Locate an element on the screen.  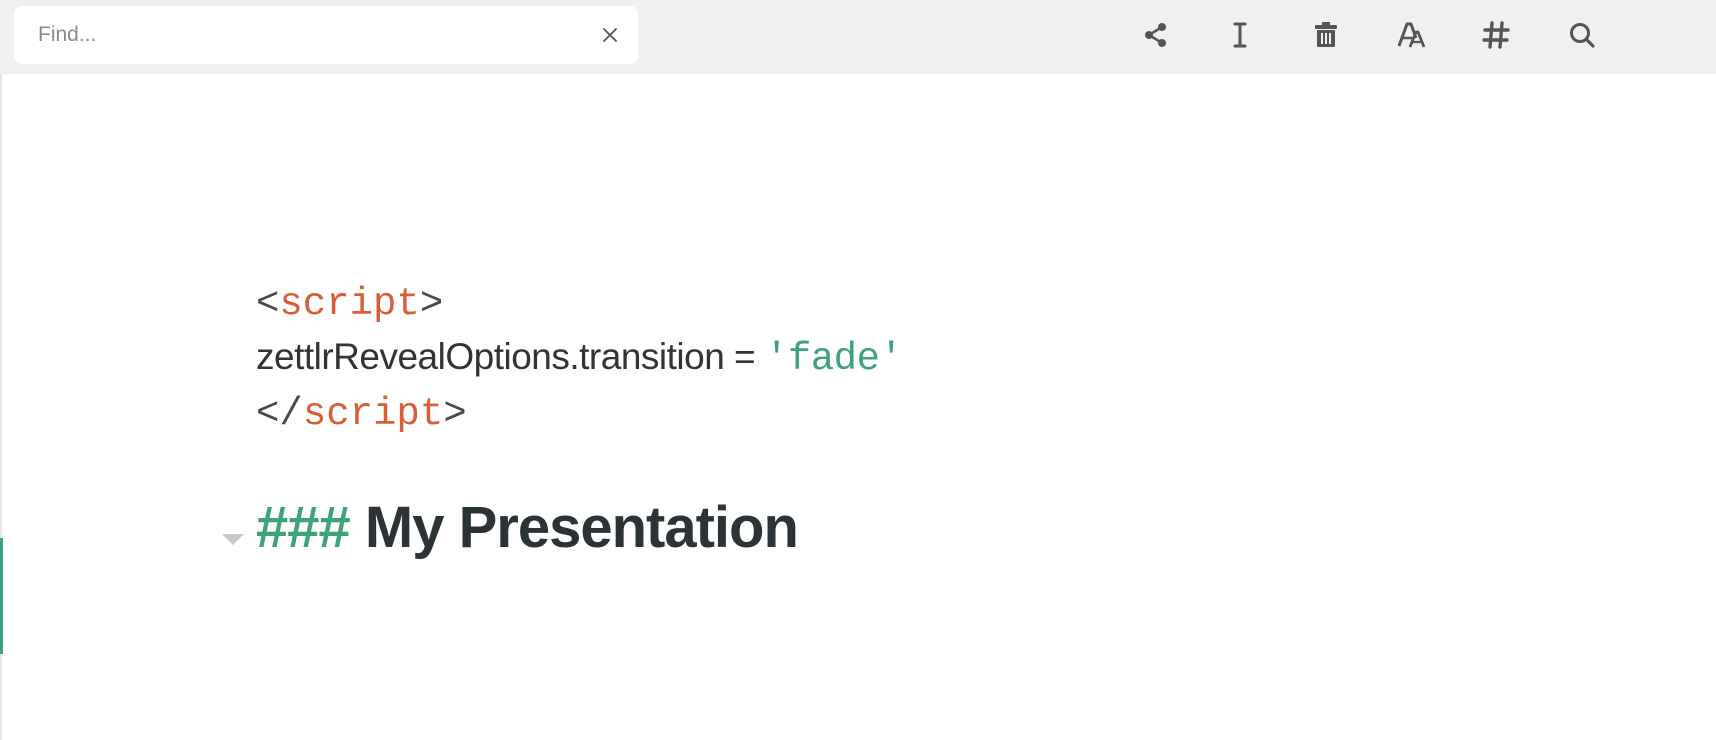
heading-line: ### My Presentation is located at coordinates (527, 527).